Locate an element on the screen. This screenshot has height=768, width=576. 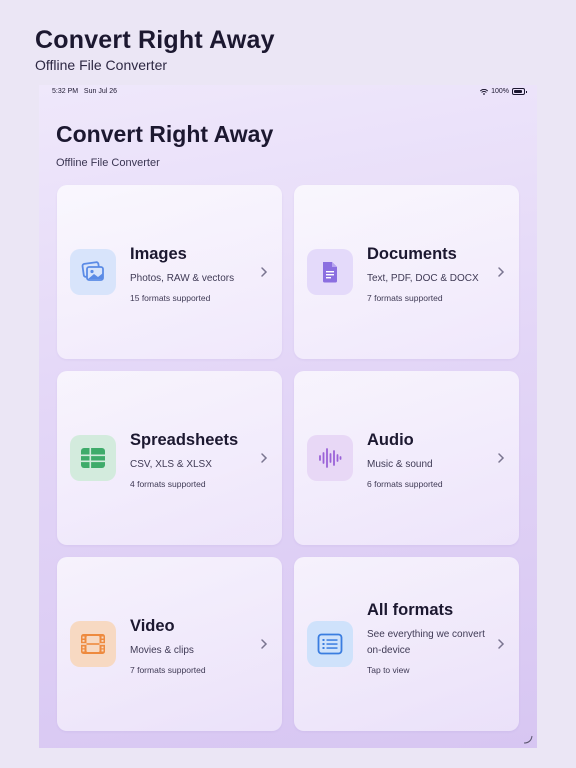
status-indicators: 100% is located at coordinates (503, 91).